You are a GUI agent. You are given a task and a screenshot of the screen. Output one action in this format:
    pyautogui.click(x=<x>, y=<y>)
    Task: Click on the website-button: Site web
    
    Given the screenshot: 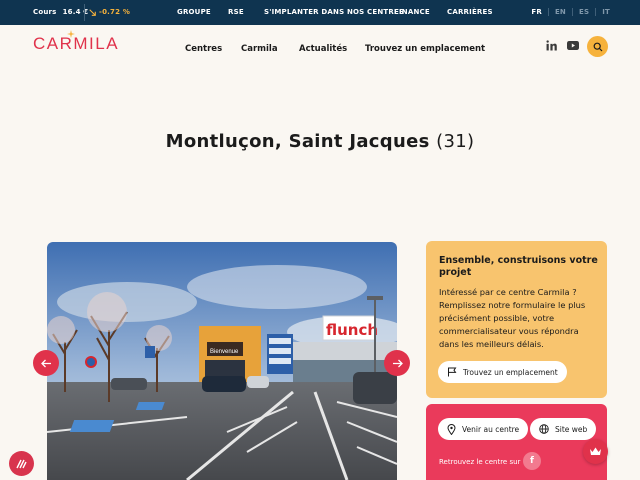 What is the action you would take?
    pyautogui.click(x=563, y=429)
    